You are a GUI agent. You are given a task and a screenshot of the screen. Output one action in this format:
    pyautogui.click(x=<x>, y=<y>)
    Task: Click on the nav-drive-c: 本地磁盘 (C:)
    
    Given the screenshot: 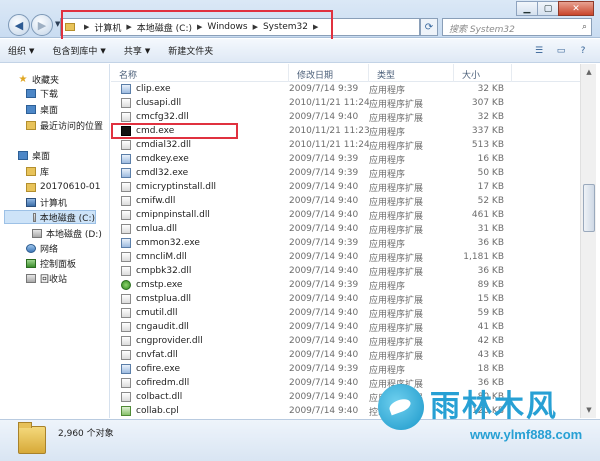 What is the action you would take?
    pyautogui.click(x=50, y=217)
    